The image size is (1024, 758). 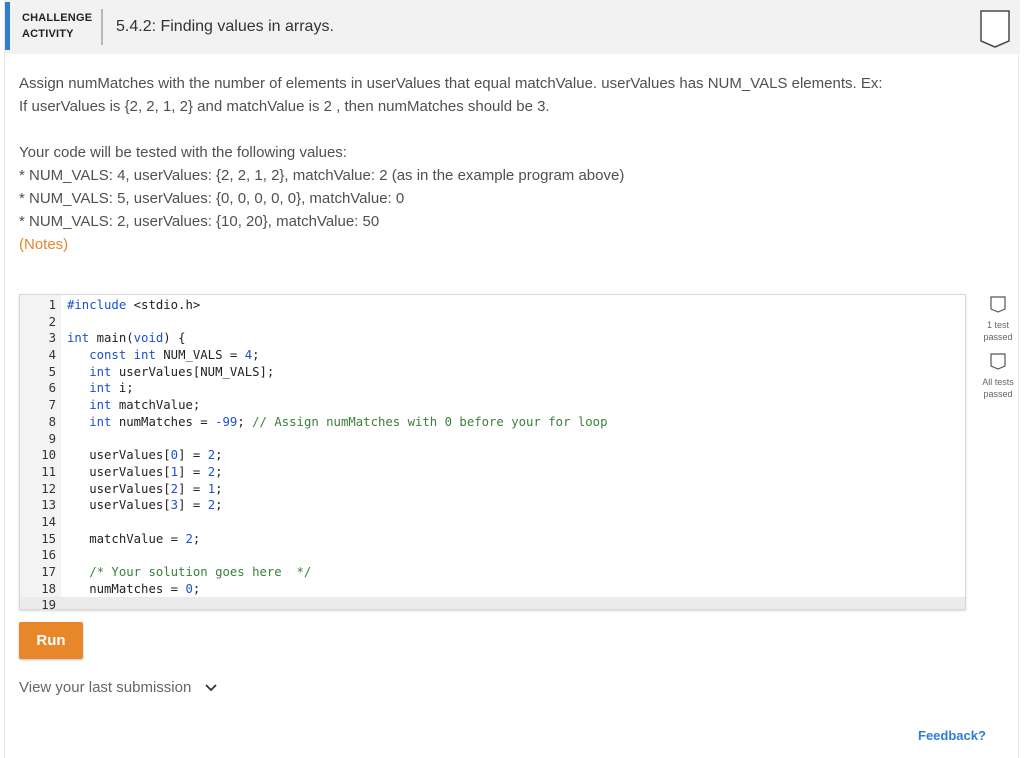 What do you see at coordinates (492, 372) in the screenshot?
I see `code-line: 5 int userValues[NUM_VALS];` at bounding box center [492, 372].